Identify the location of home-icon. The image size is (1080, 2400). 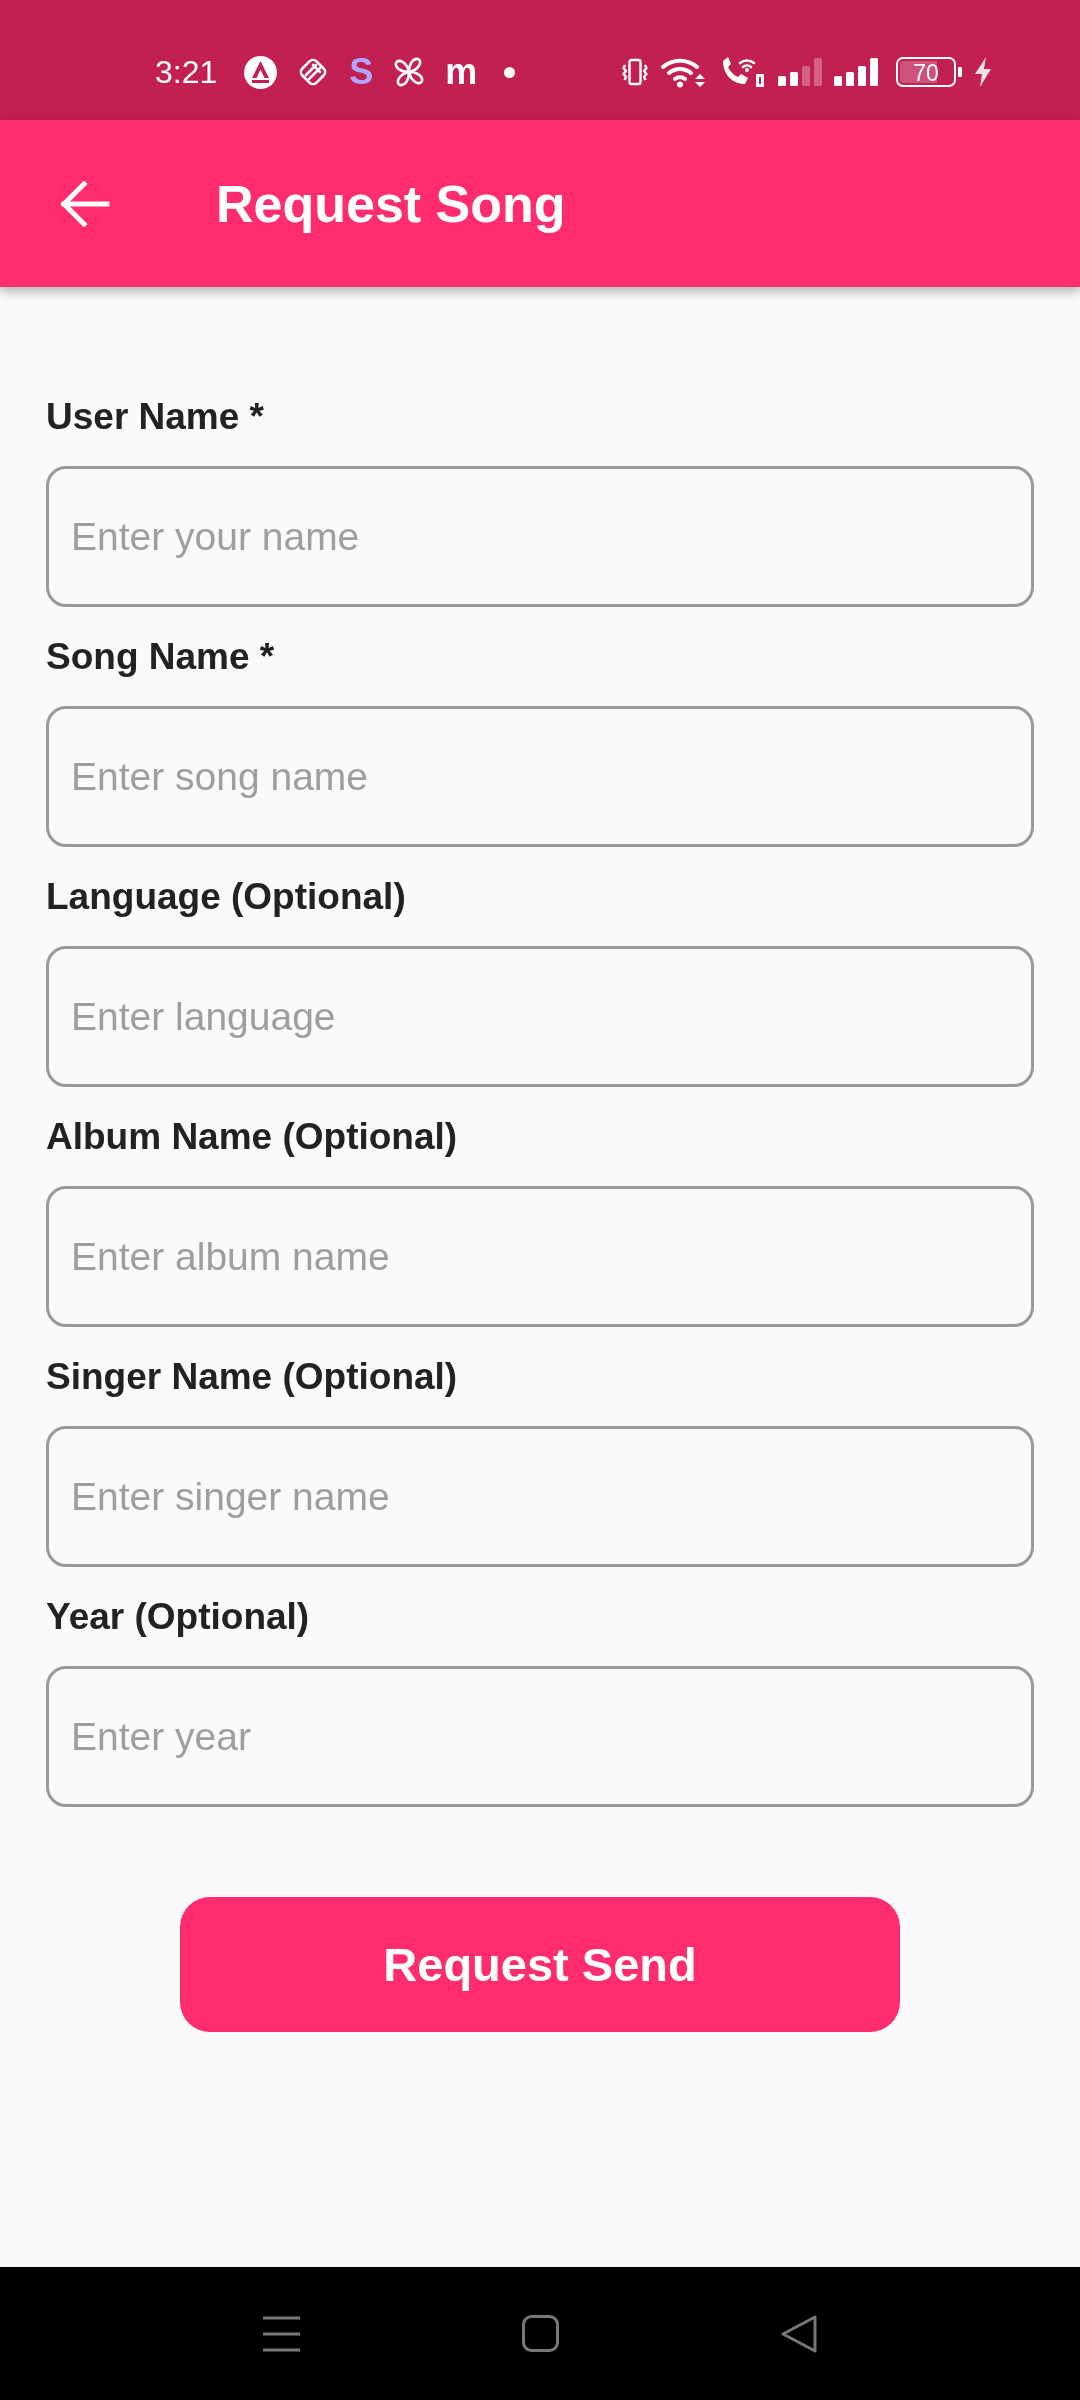
(540, 2333).